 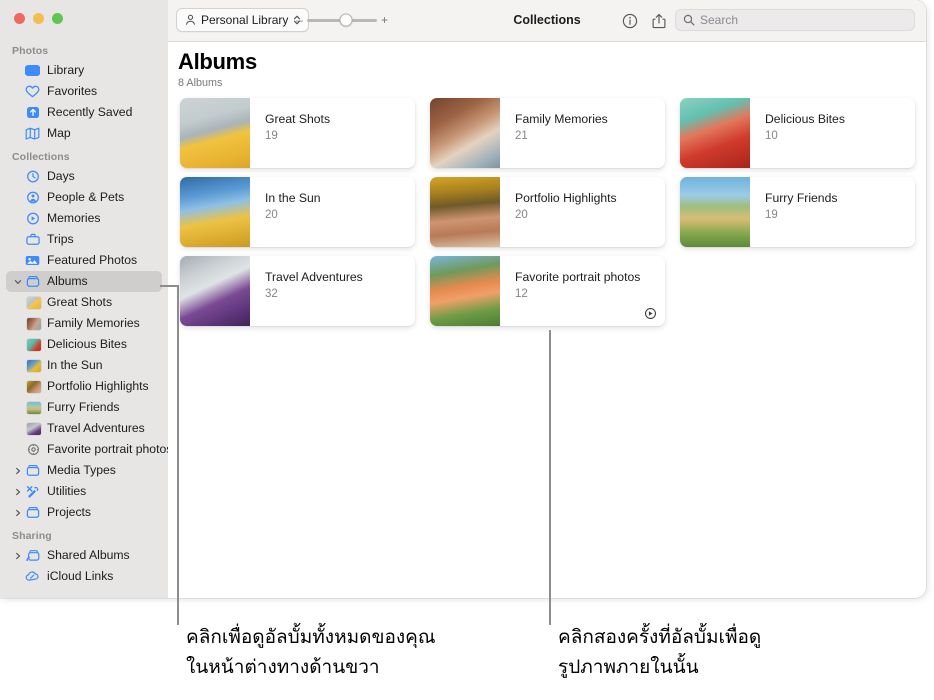 I want to click on album-card: Favorite portrait photos 12, so click(x=547, y=291).